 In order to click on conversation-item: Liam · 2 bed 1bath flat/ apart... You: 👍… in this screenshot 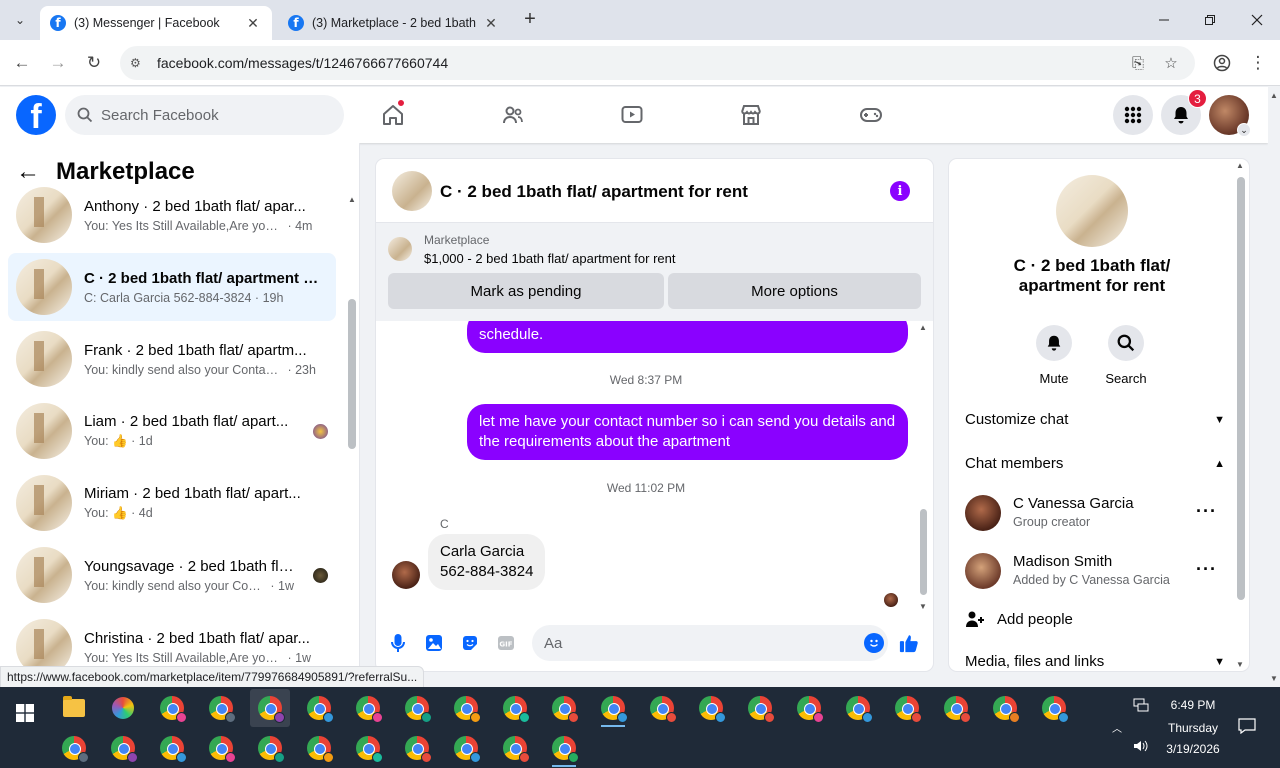, I will do `click(172, 431)`.